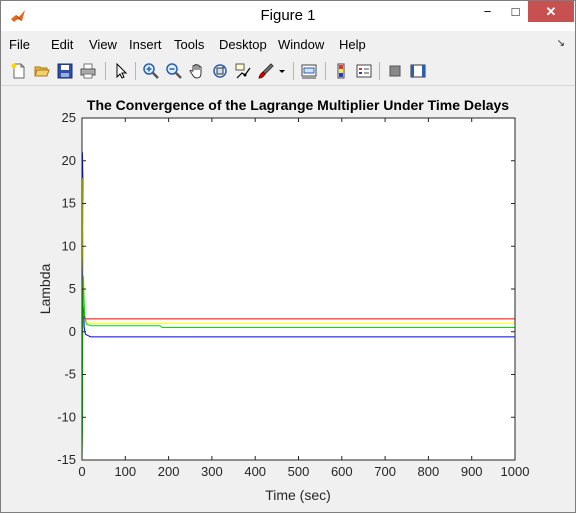 The image size is (576, 517). What do you see at coordinates (341, 71) in the screenshot?
I see `insert-colorbar-icon` at bounding box center [341, 71].